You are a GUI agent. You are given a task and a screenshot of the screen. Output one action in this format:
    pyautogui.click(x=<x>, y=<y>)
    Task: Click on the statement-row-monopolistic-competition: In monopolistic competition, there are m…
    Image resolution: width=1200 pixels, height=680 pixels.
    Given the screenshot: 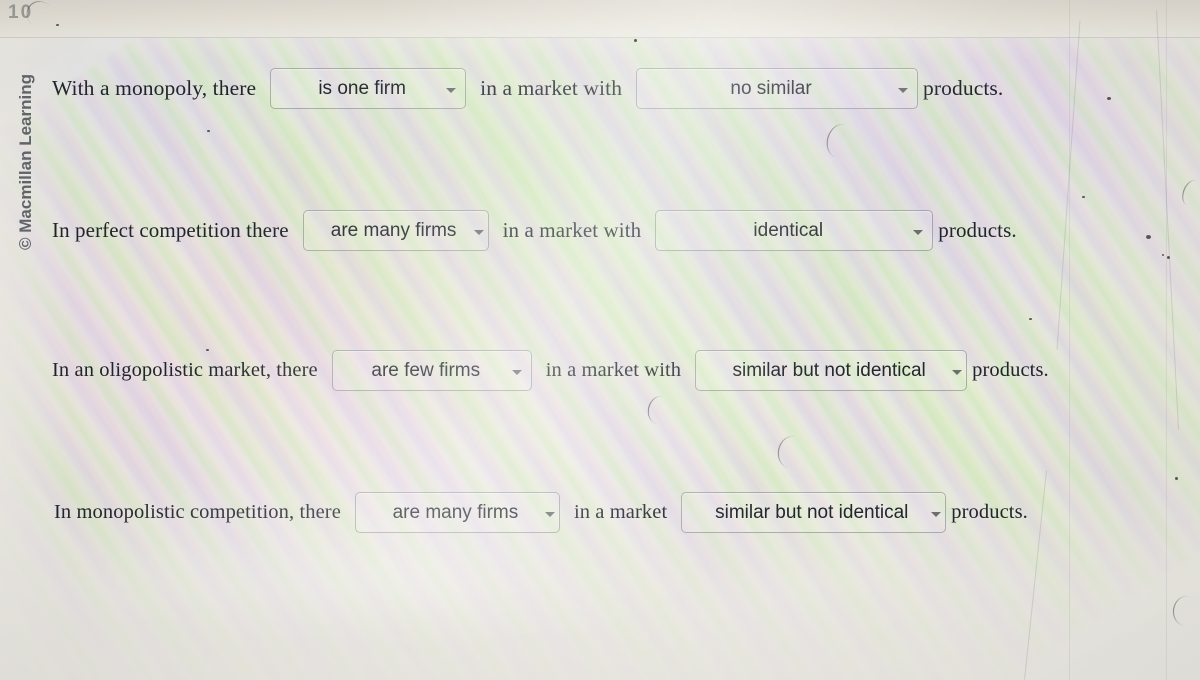 What is the action you would take?
    pyautogui.click(x=541, y=512)
    